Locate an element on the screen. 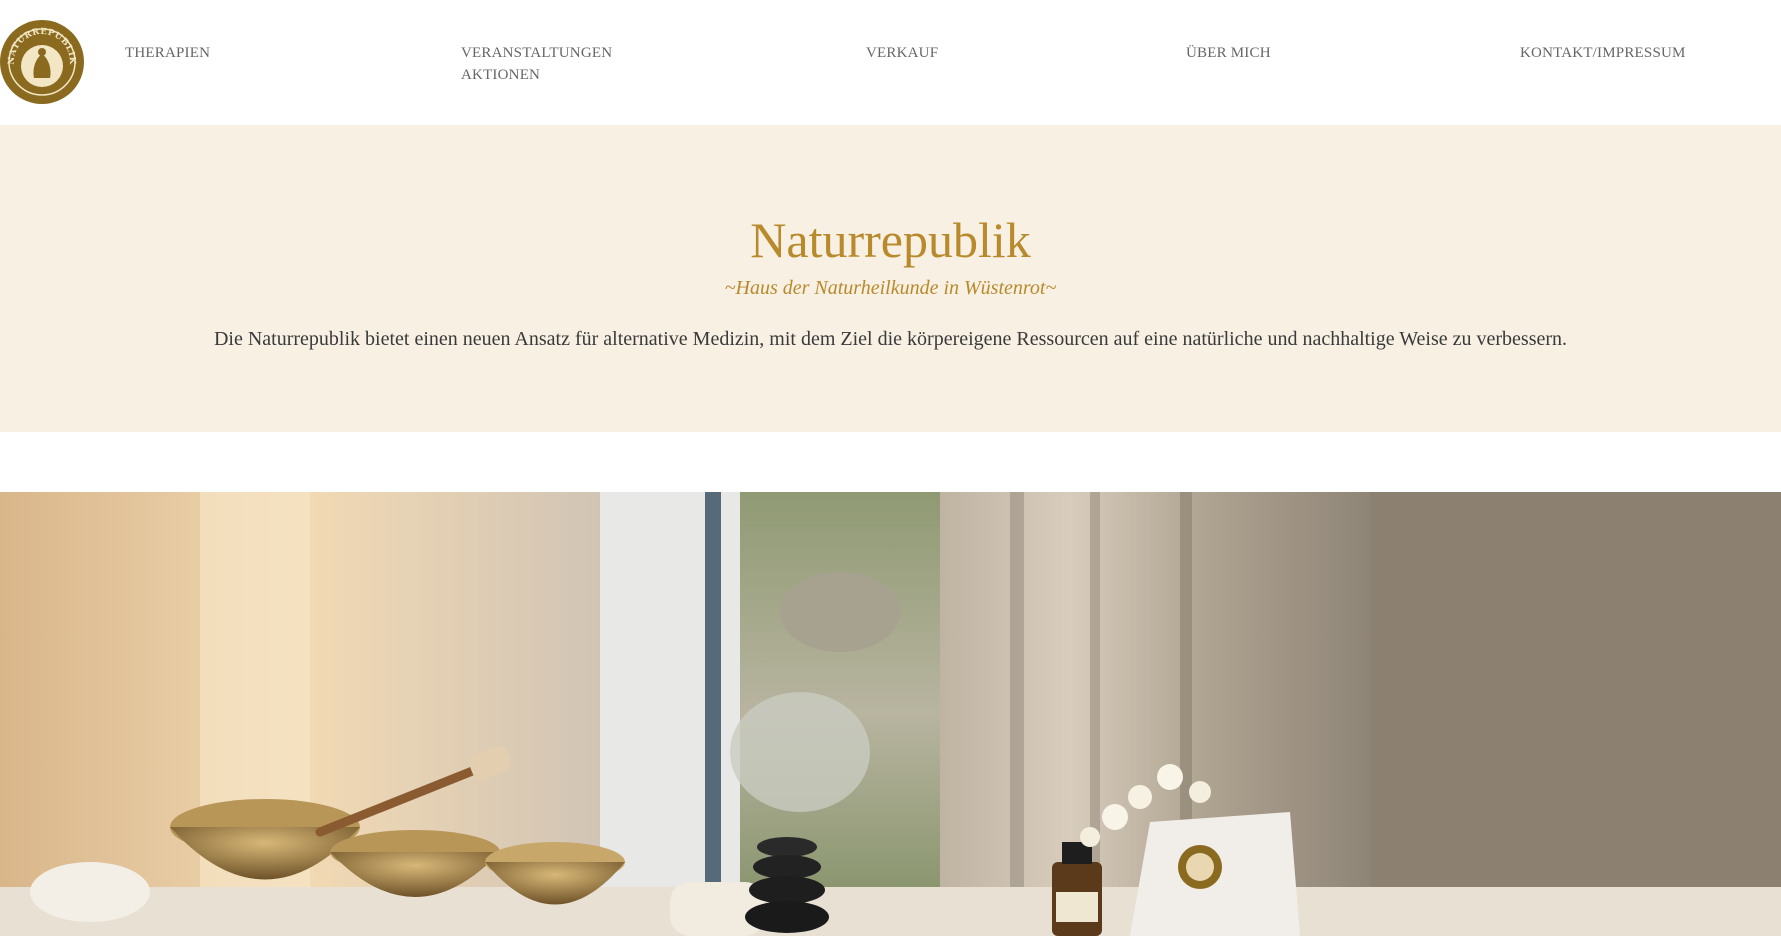 The height and width of the screenshot is (936, 1781). nav-veranstaltungen-aktionen: VERANSTALTUNGEN AKTIONEN is located at coordinates (536, 64).